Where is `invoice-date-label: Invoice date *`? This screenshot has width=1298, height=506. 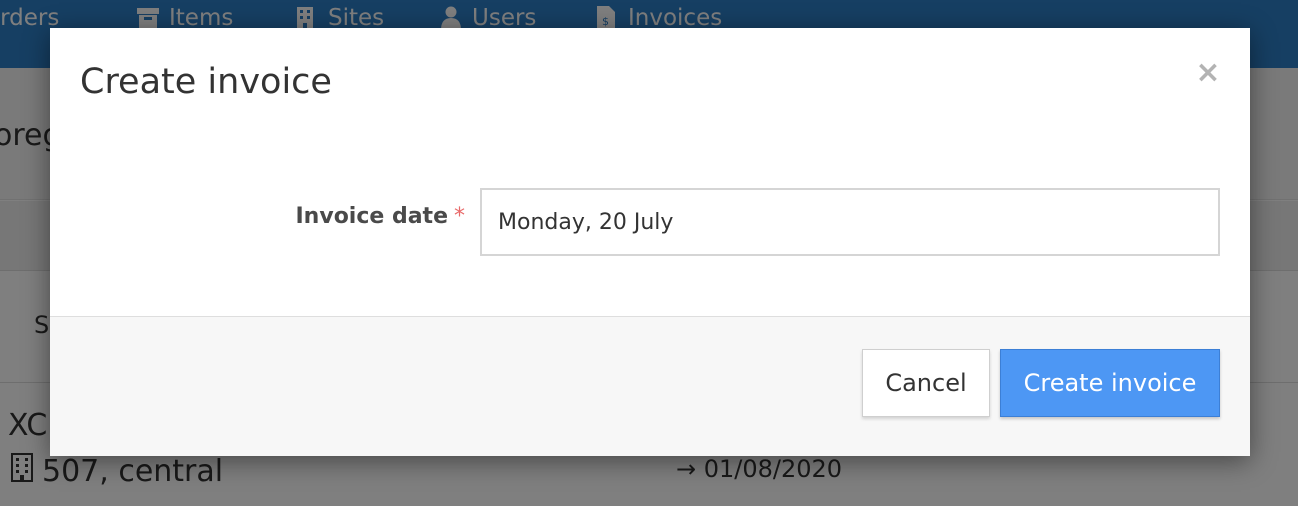
invoice-date-label: Invoice date * is located at coordinates (381, 216).